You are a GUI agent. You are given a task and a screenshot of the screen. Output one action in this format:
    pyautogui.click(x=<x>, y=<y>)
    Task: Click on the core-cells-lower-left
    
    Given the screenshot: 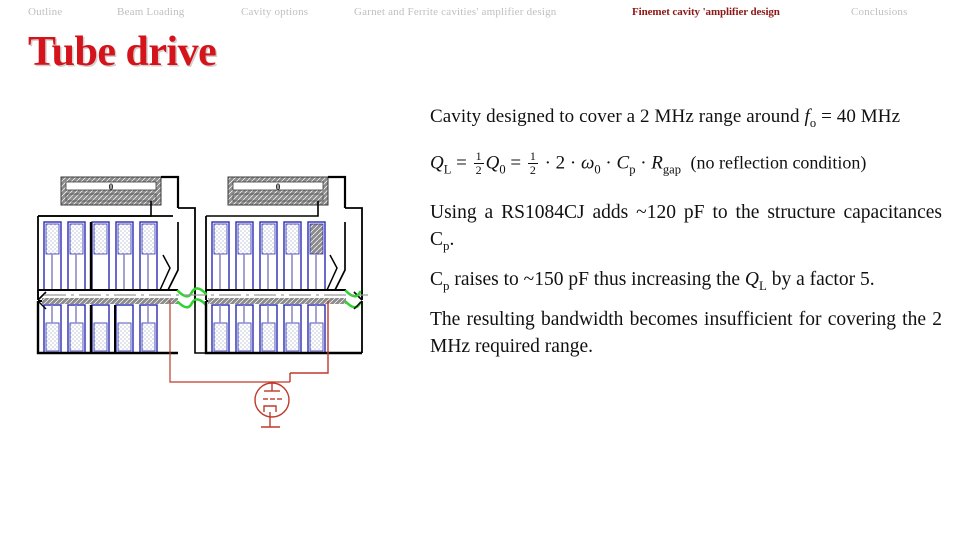 What is the action you would take?
    pyautogui.click(x=100, y=329)
    